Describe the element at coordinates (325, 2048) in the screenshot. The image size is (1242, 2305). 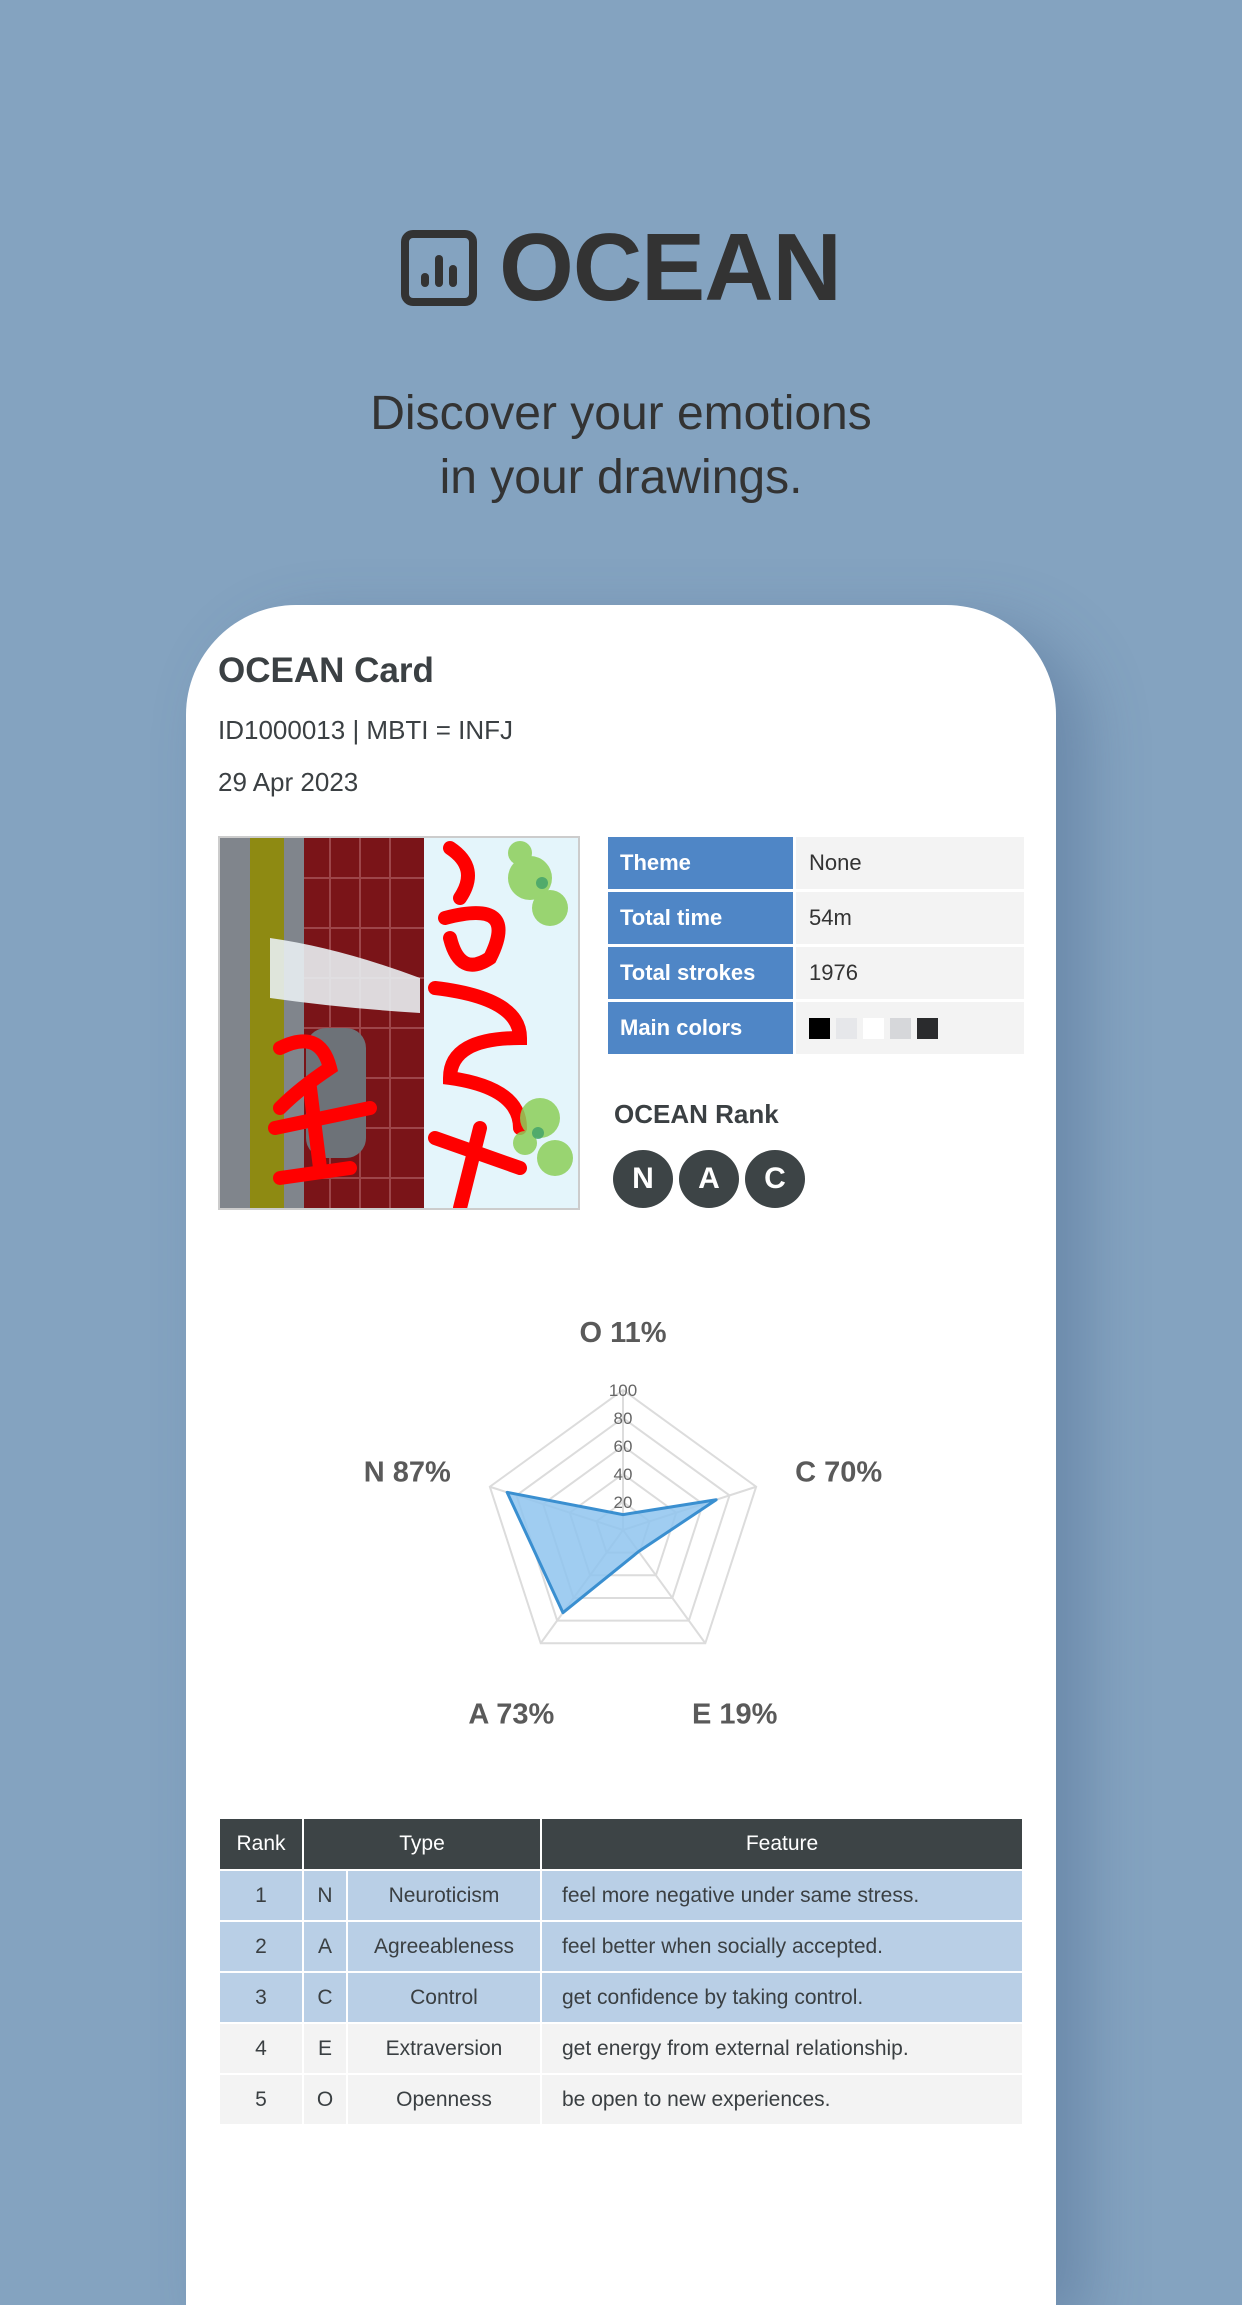
I see `row-code: E` at that location.